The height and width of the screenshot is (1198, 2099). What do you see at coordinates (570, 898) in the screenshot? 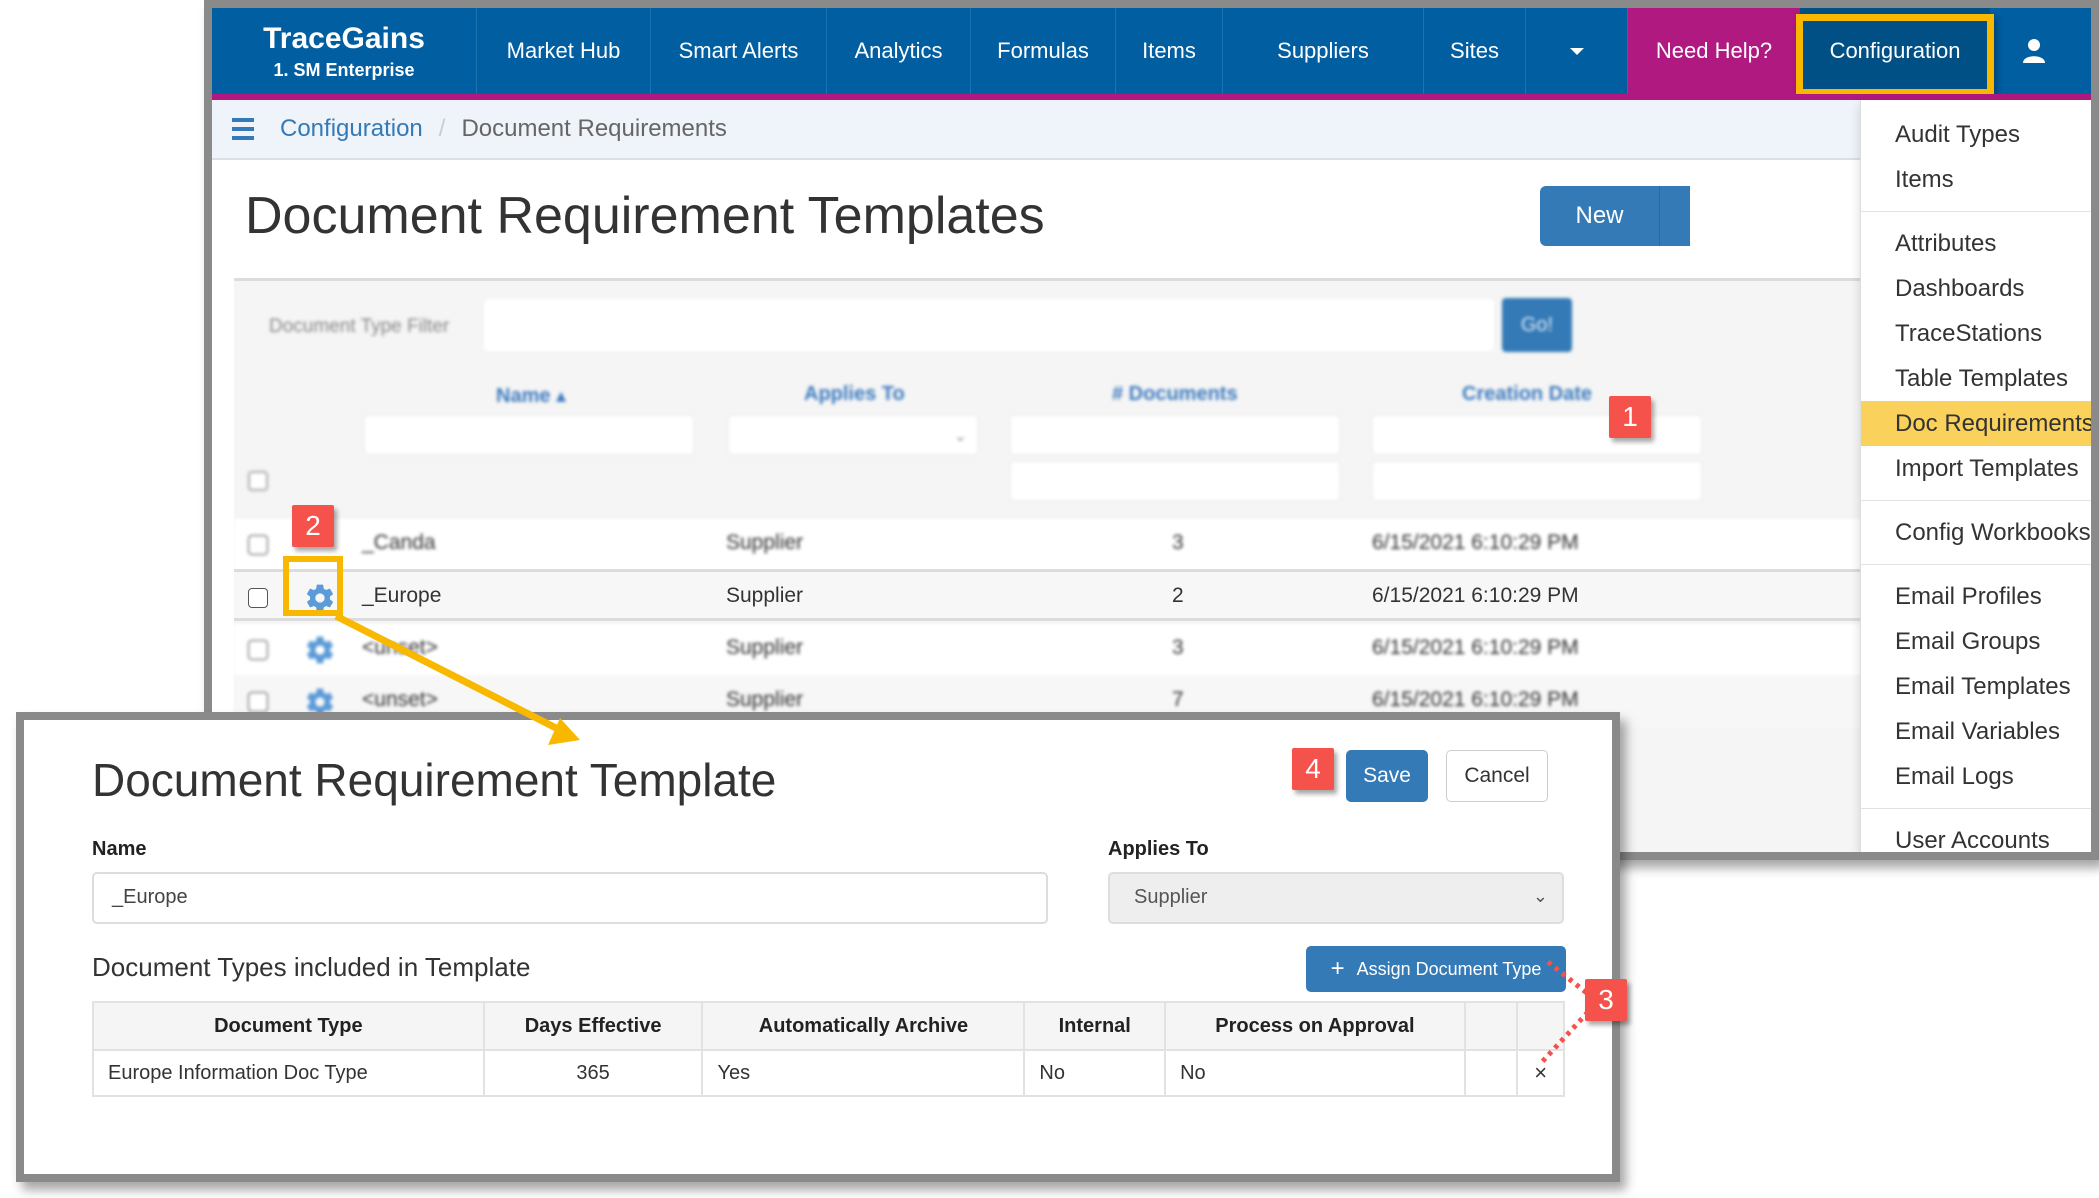
I see `name-input: _Europe` at bounding box center [570, 898].